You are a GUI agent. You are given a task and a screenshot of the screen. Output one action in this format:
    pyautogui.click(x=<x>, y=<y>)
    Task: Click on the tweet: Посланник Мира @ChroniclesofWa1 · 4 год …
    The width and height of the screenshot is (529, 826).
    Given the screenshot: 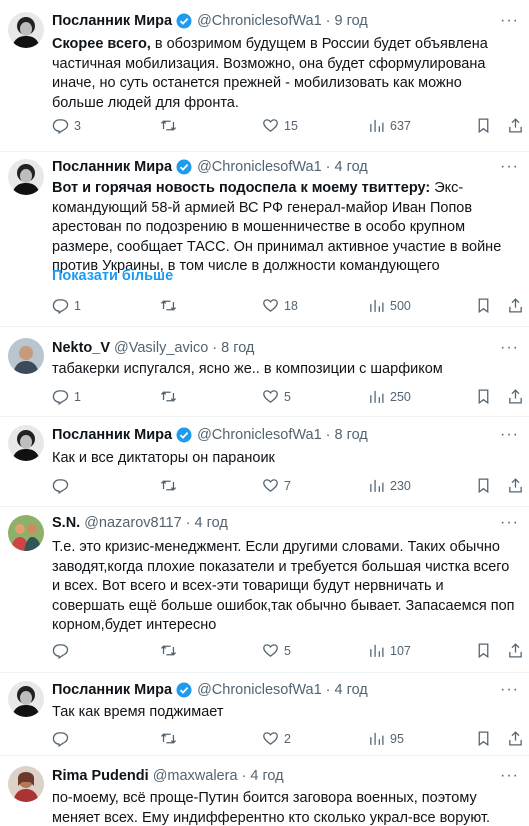 What is the action you would take?
    pyautogui.click(x=264, y=714)
    